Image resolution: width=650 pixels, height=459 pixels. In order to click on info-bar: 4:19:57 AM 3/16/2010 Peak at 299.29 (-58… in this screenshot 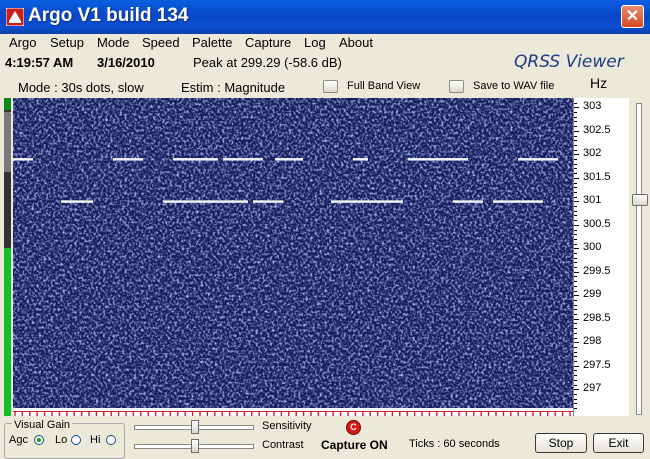, I will do `click(325, 63)`.